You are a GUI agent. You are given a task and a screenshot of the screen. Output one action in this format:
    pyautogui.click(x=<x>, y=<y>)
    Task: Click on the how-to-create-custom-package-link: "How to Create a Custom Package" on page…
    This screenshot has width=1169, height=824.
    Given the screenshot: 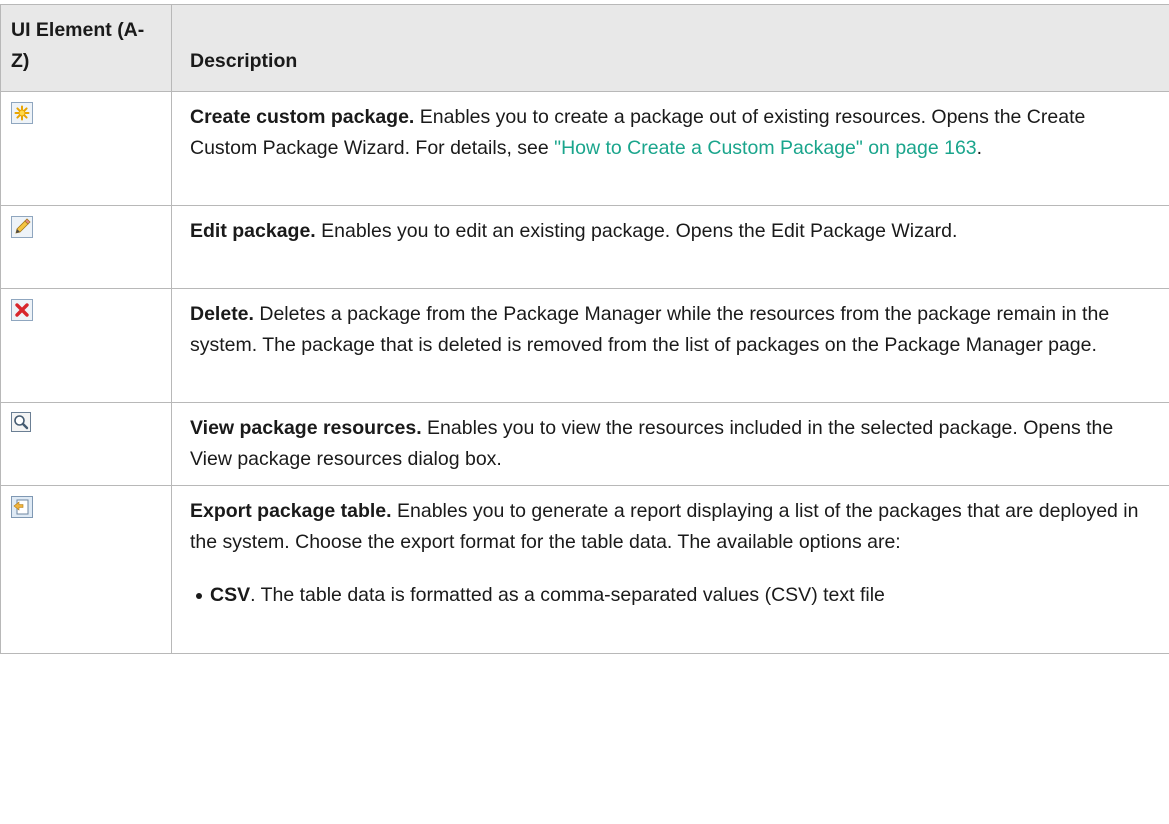 What is the action you would take?
    pyautogui.click(x=765, y=148)
    